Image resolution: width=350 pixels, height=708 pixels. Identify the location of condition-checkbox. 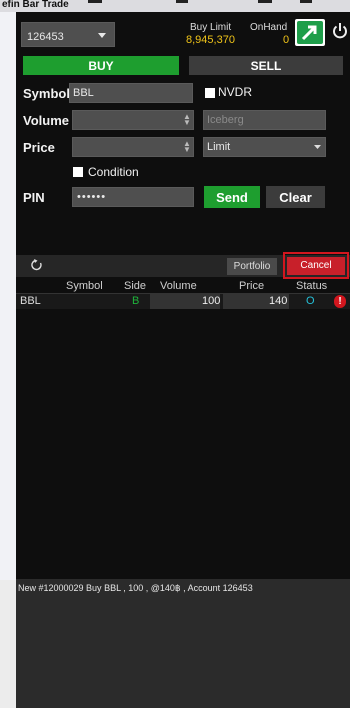
(78, 172).